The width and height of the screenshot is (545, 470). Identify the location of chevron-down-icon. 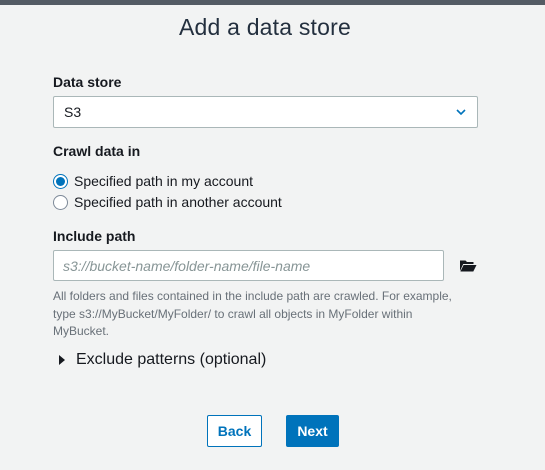
(461, 112).